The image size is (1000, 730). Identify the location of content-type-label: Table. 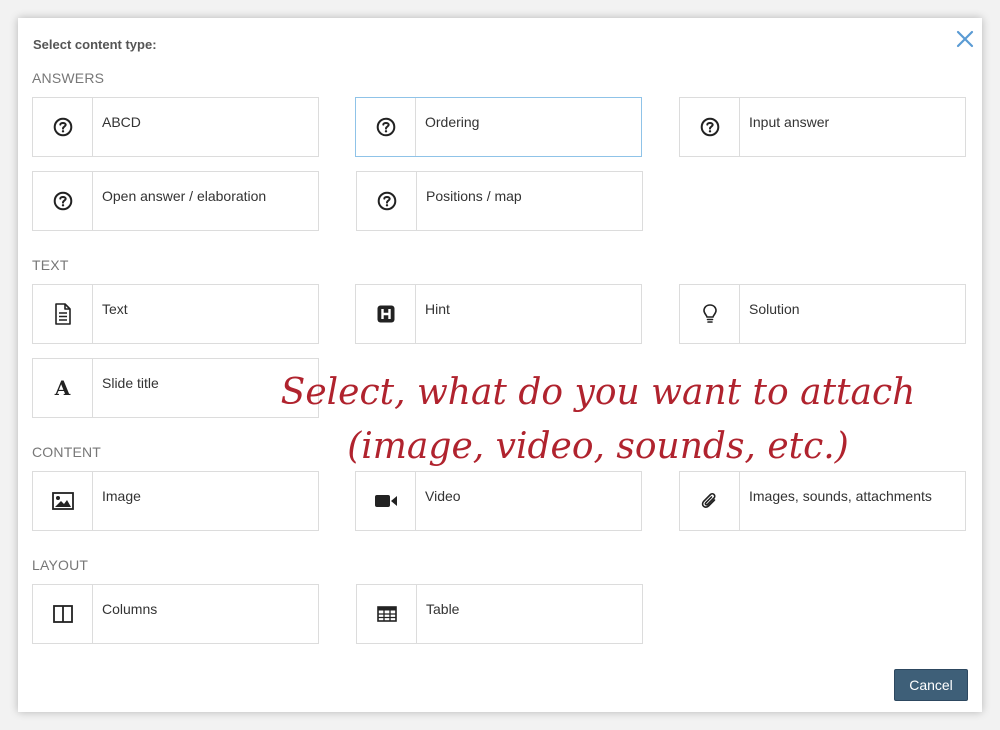
(443, 609).